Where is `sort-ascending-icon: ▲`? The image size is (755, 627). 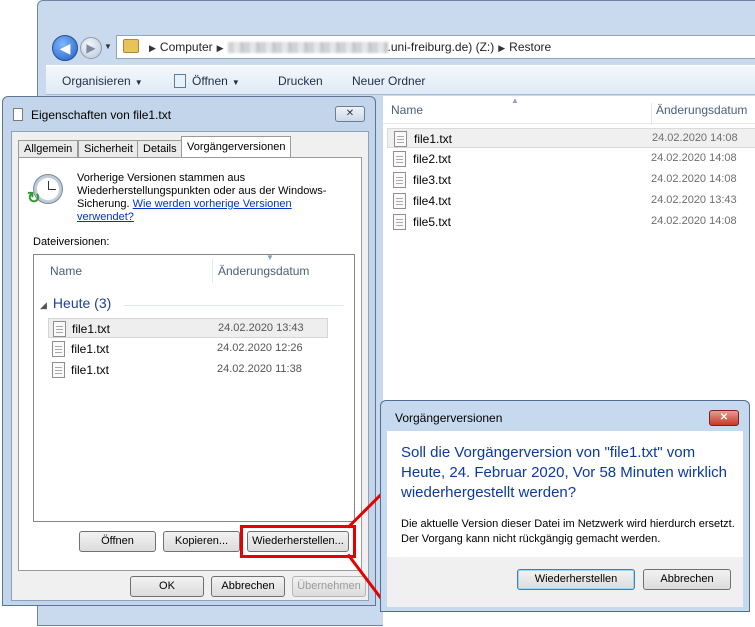 sort-ascending-icon: ▲ is located at coordinates (515, 100).